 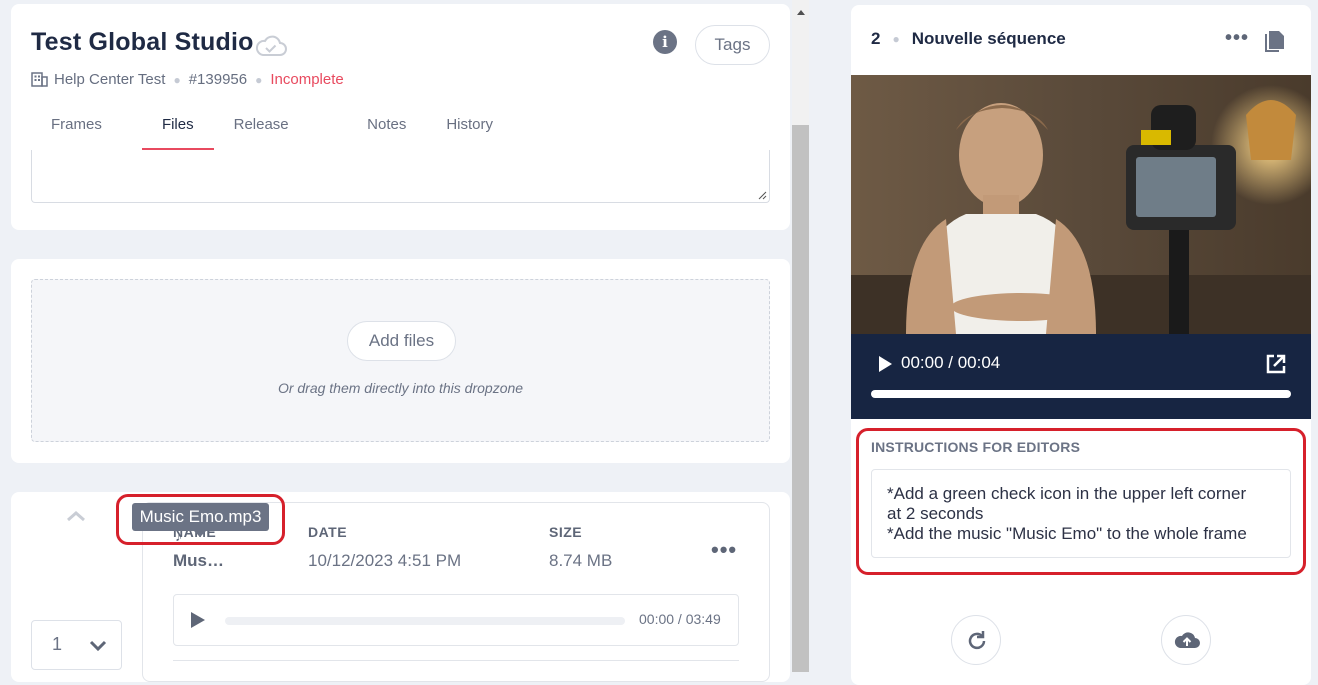 I want to click on replace-button, so click(x=976, y=640).